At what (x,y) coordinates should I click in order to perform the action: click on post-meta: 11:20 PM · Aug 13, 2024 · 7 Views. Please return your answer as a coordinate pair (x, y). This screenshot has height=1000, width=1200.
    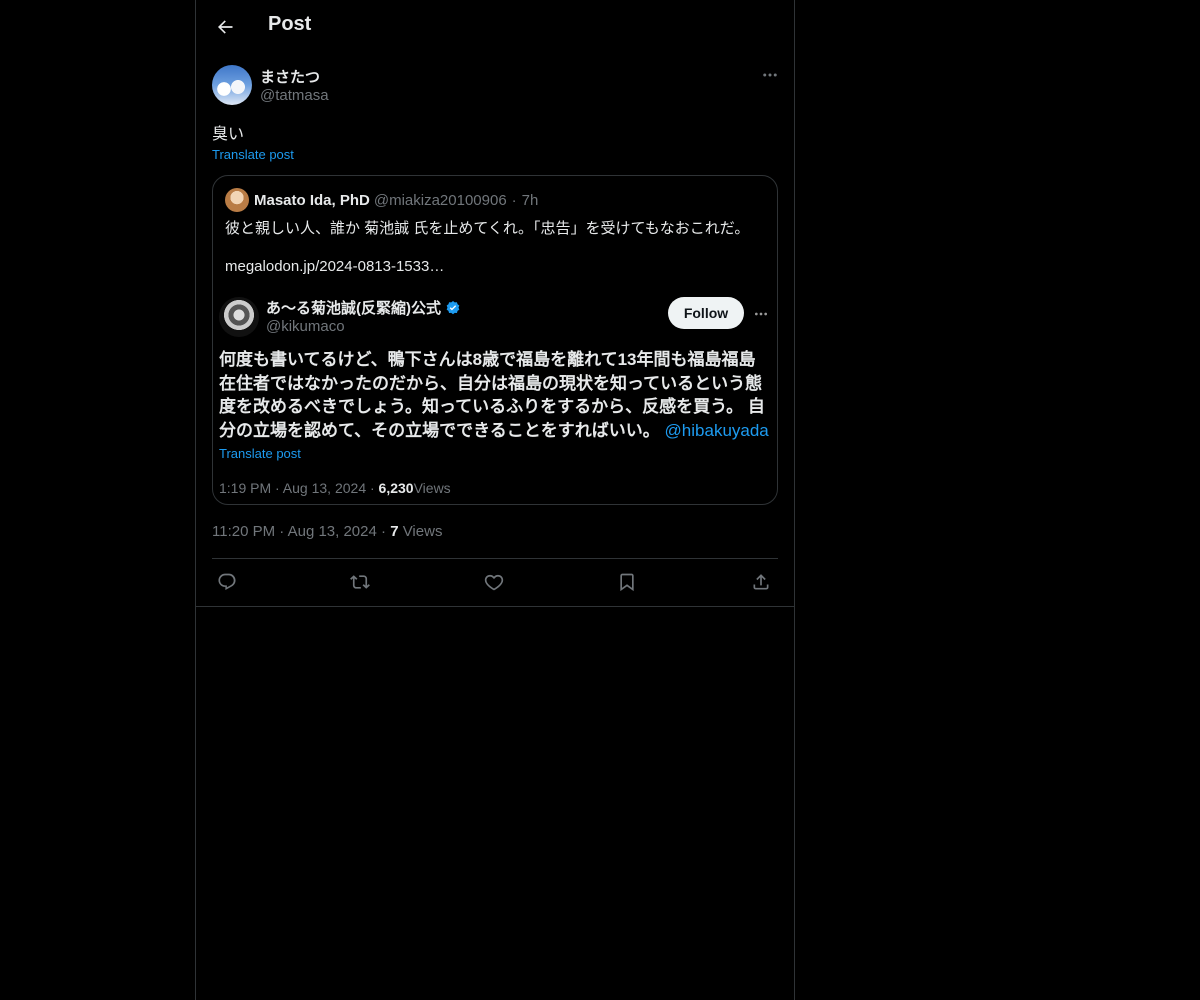
    Looking at the image, I should click on (327, 531).